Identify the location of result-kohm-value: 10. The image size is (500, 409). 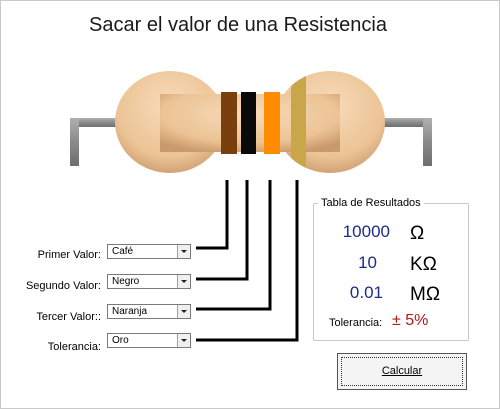
(367, 262).